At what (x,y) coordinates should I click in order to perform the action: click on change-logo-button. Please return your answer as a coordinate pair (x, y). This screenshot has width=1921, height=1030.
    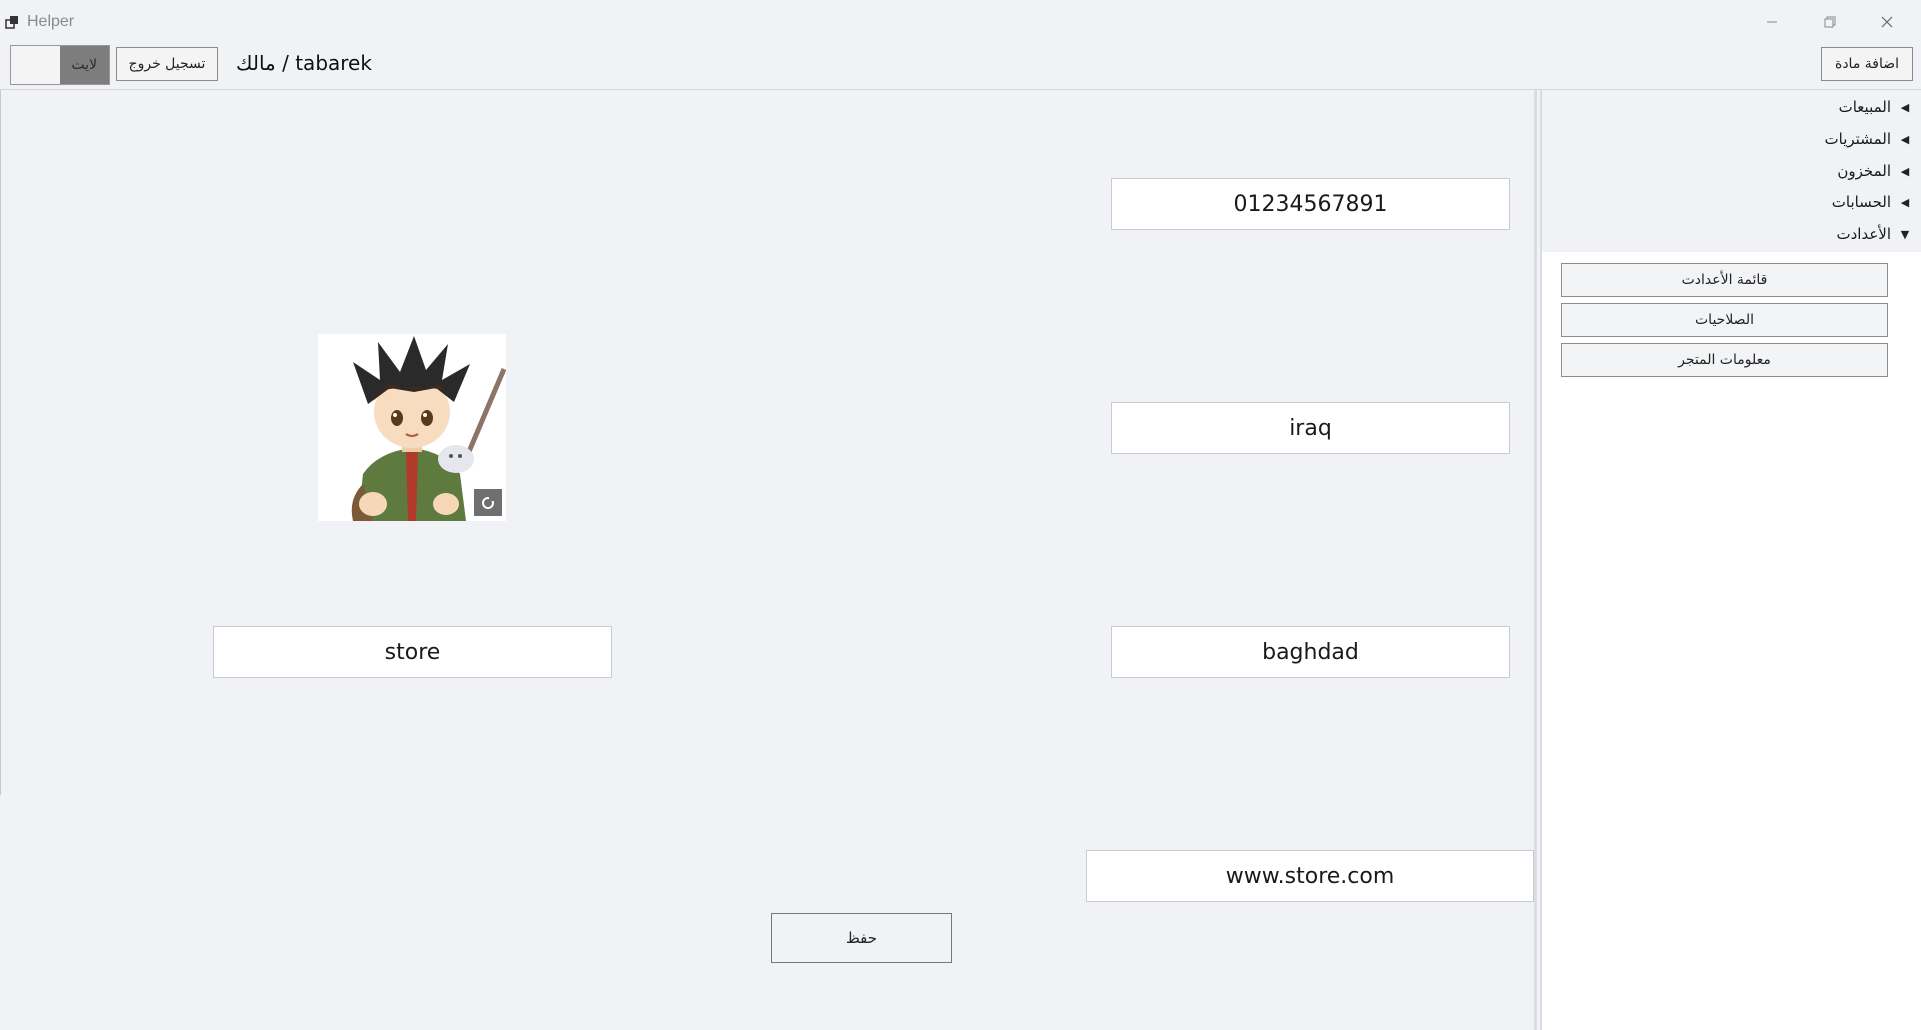
    Looking at the image, I should click on (488, 502).